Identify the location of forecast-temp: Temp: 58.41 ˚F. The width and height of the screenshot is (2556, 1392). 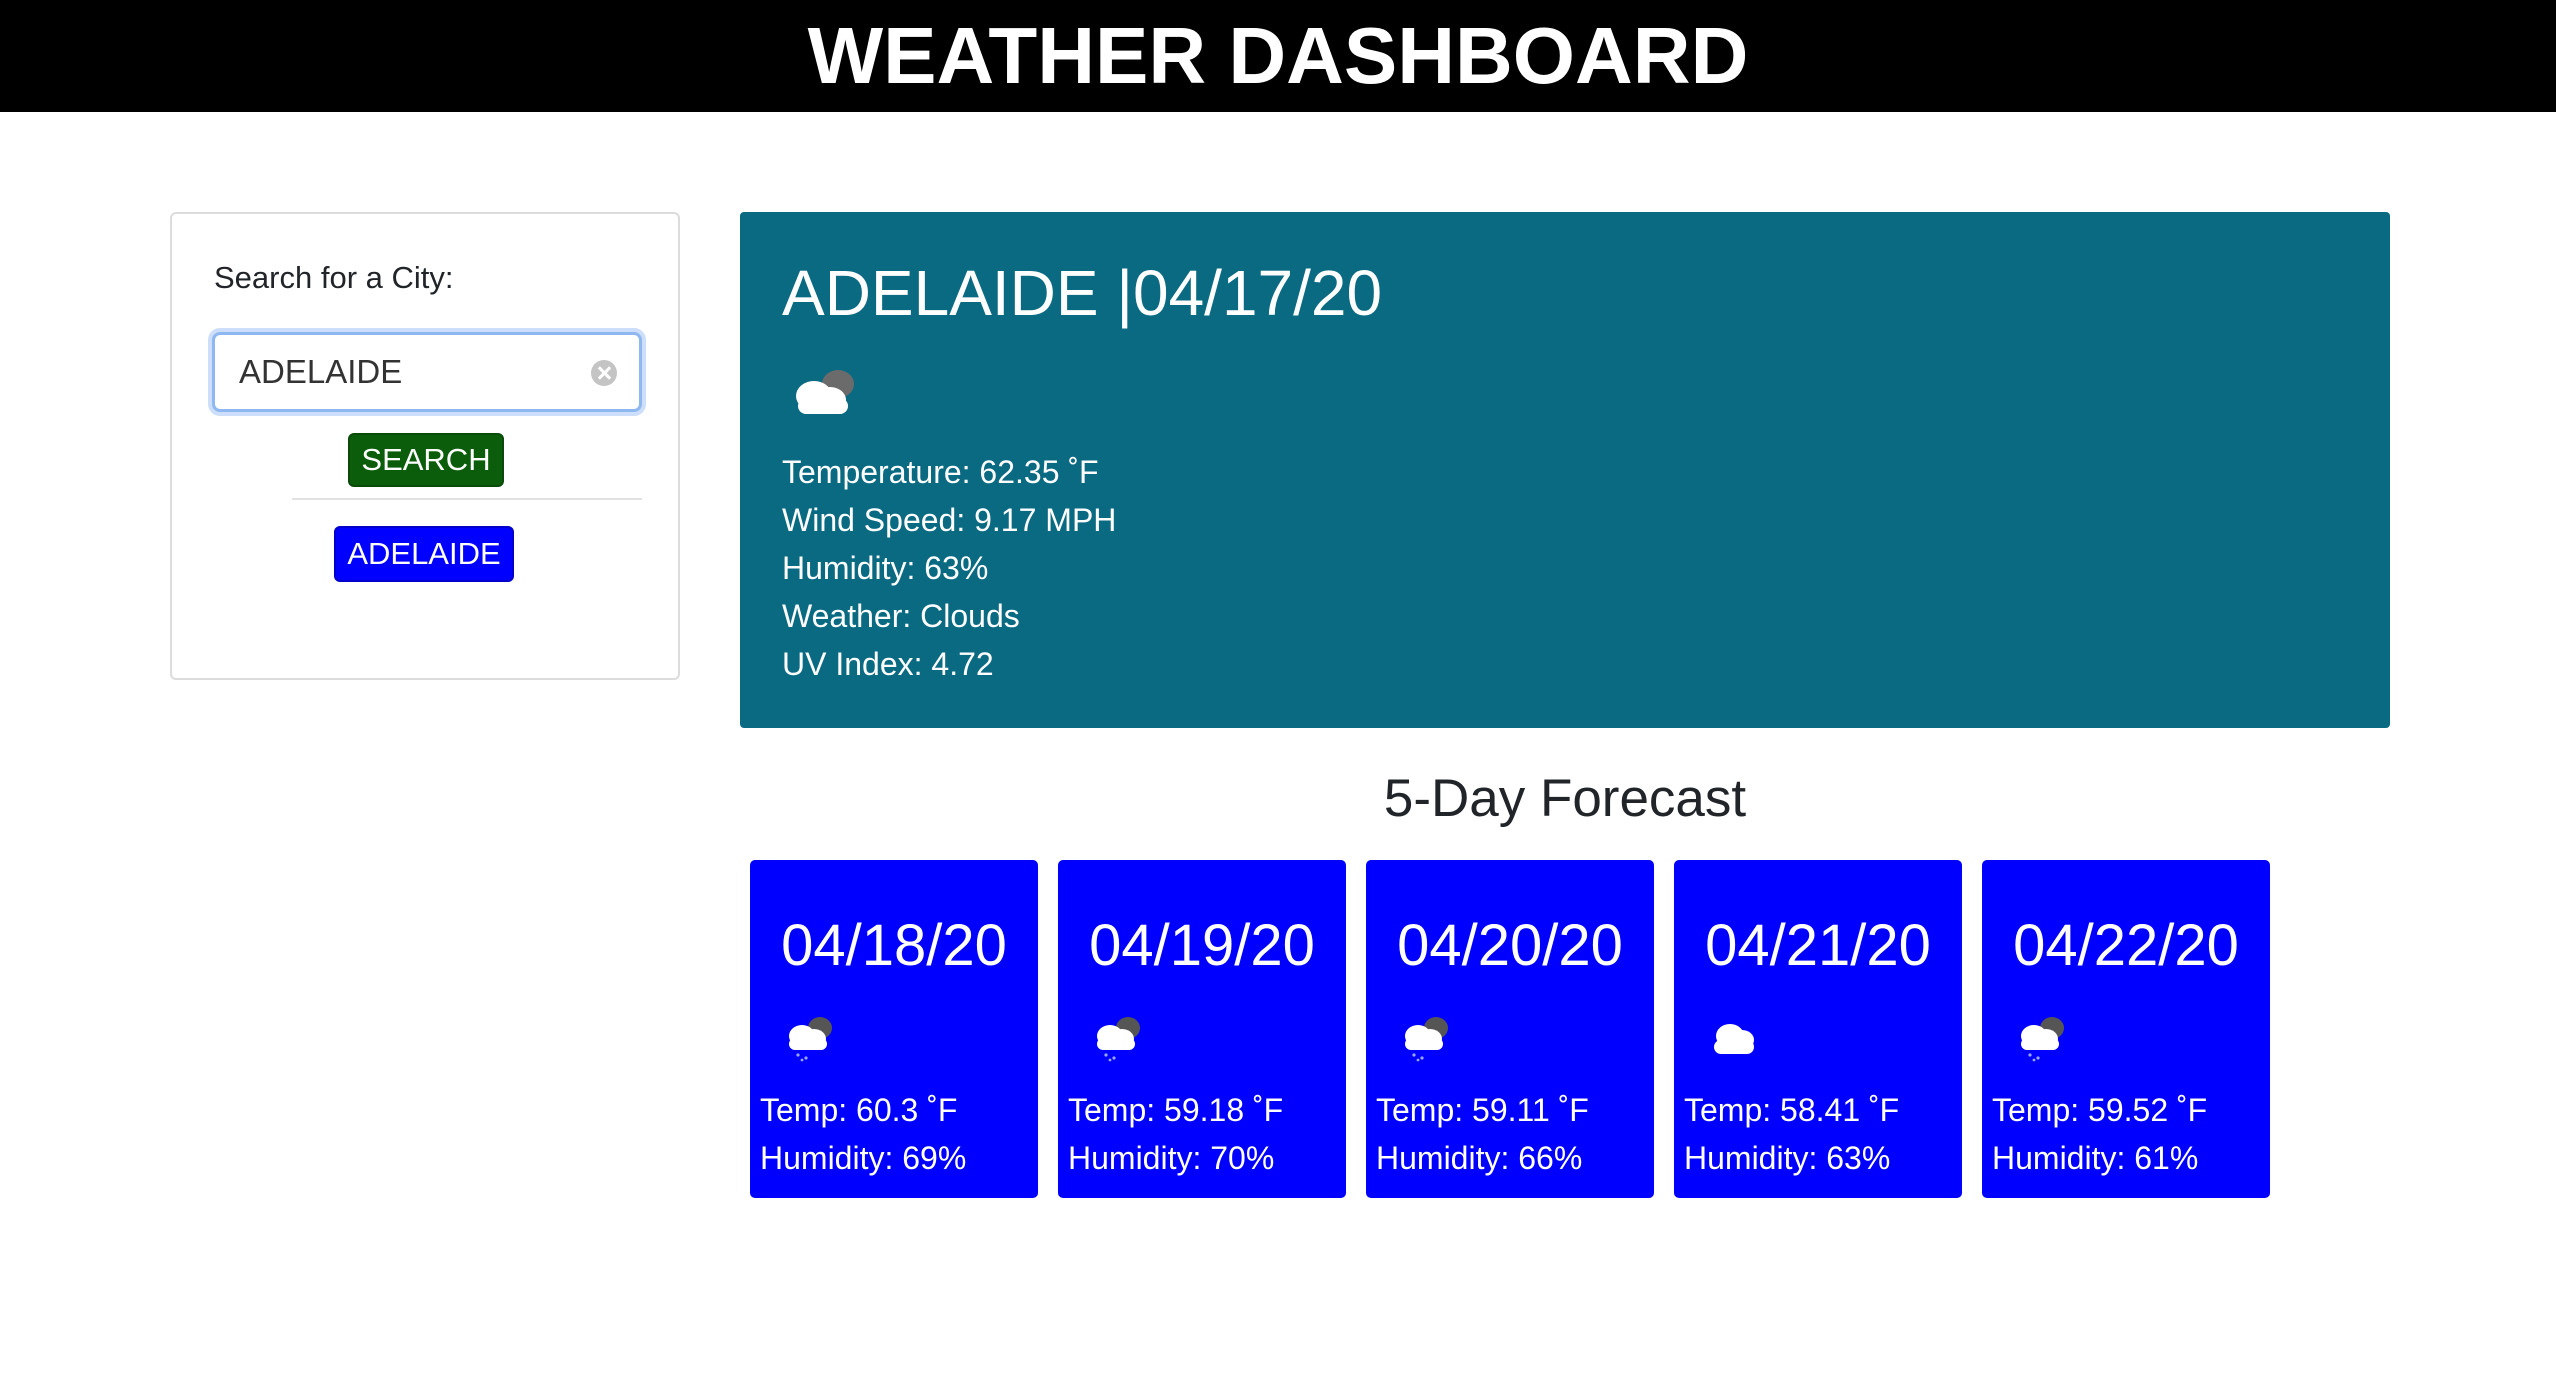
(1792, 1110).